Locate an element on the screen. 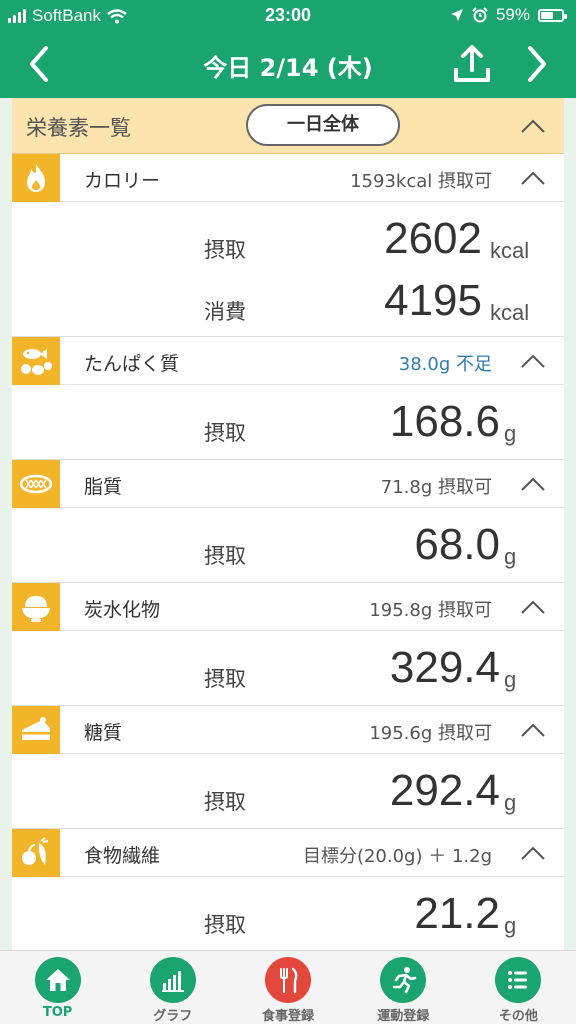 Image resolution: width=576 pixels, height=1024 pixels. tab-exercise-log: 運動登録 is located at coordinates (403, 987).